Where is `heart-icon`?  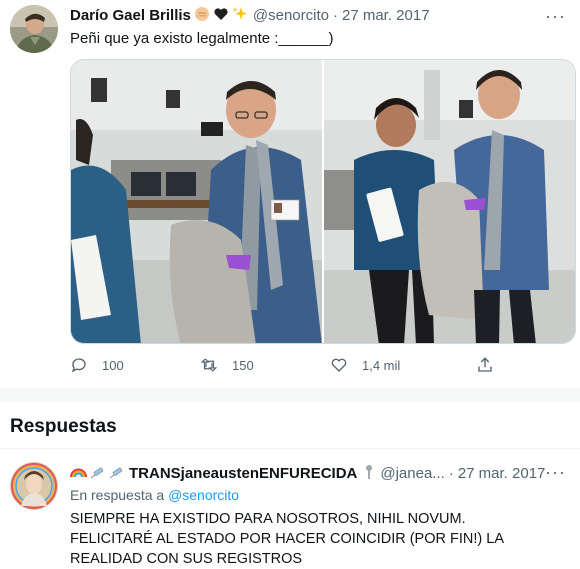 heart-icon is located at coordinates (339, 365).